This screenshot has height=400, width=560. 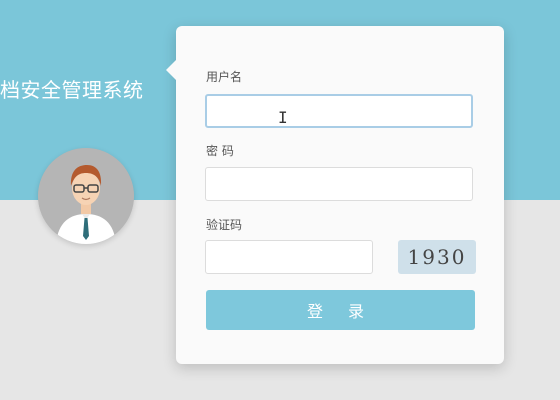 I want to click on login-button: 登 录, so click(x=340, y=310).